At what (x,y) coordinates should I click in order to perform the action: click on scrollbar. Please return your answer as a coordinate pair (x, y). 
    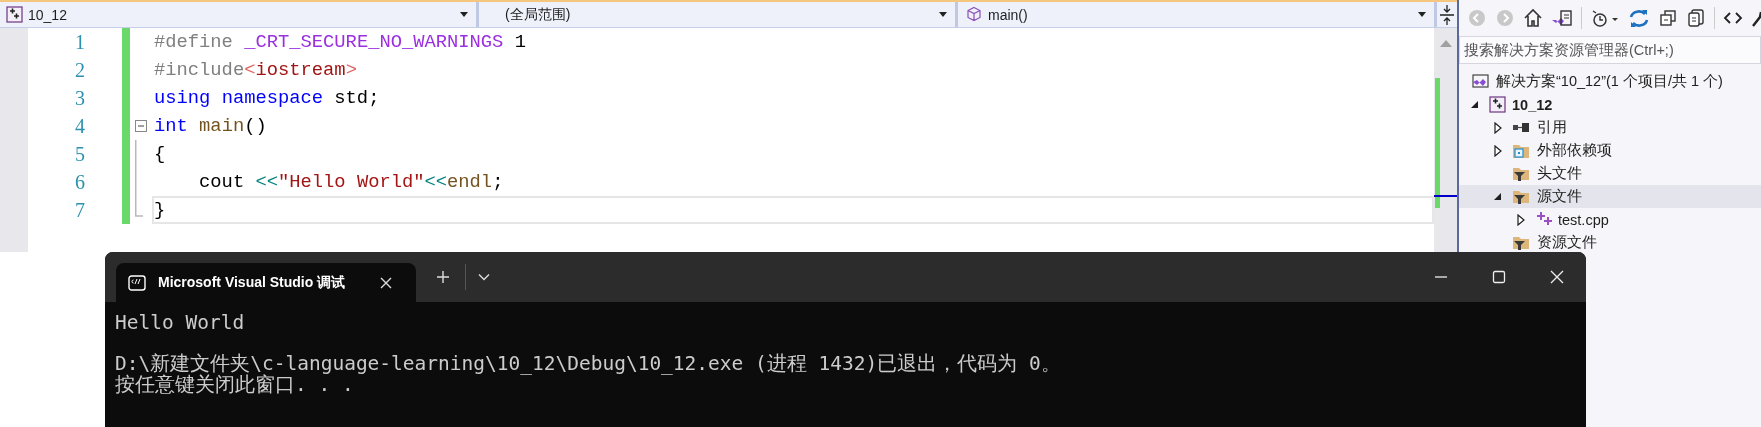
    Looking at the image, I should click on (1445, 140).